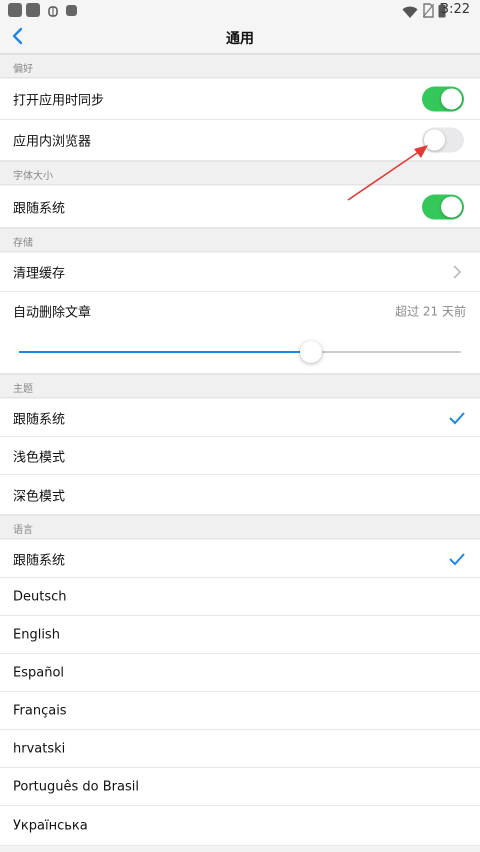 The width and height of the screenshot is (480, 852). I want to click on language-option-label: Deutsch, so click(40, 596).